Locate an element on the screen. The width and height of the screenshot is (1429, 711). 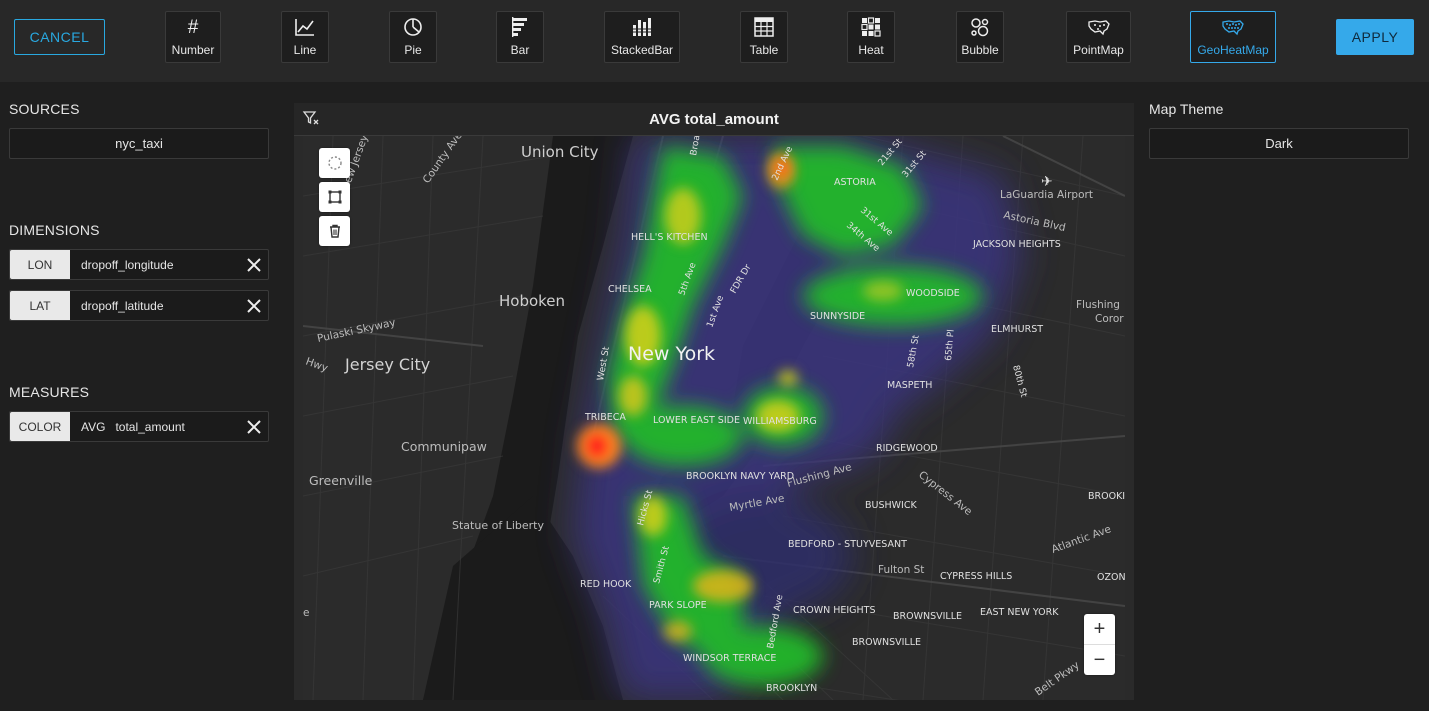
chart-type-label: Bar is located at coordinates (520, 50).